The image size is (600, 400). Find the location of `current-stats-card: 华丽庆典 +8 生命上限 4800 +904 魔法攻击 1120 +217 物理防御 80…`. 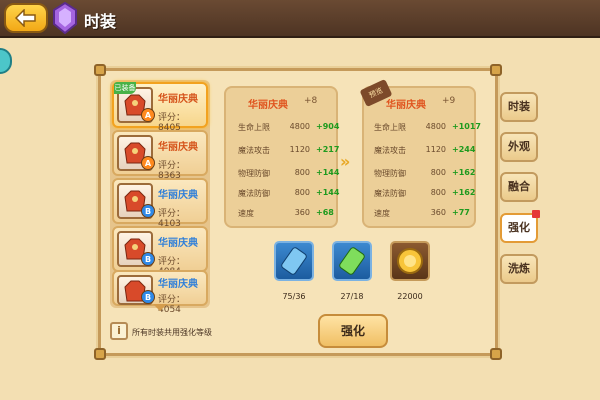

current-stats-card: 华丽庆典 +8 生命上限 4800 +904 魔法攻击 1120 +217 物理防御 80… is located at coordinates (281, 157).